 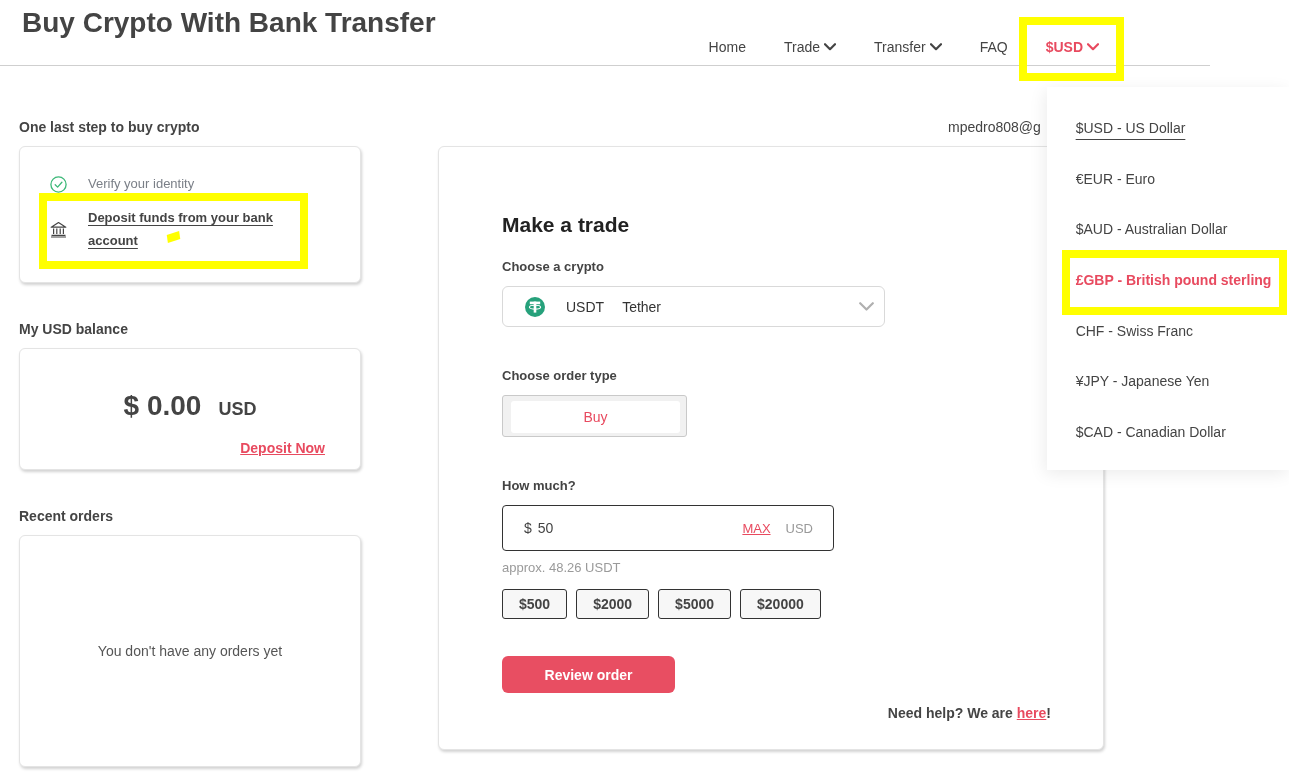 What do you see at coordinates (110, 127) in the screenshot?
I see `section-heading: One last step to buy crypto` at bounding box center [110, 127].